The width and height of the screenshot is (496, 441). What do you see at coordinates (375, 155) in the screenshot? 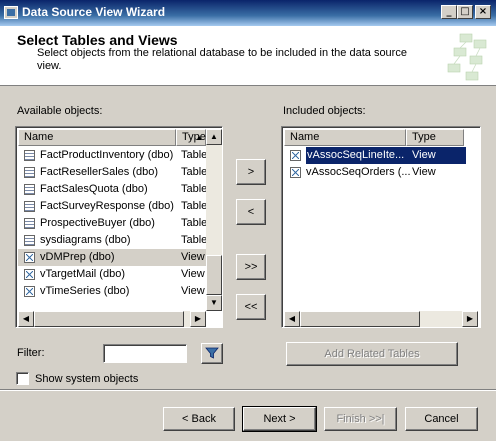
I see `list-item-selected: vAssocSeqLineIte... View` at bounding box center [375, 155].